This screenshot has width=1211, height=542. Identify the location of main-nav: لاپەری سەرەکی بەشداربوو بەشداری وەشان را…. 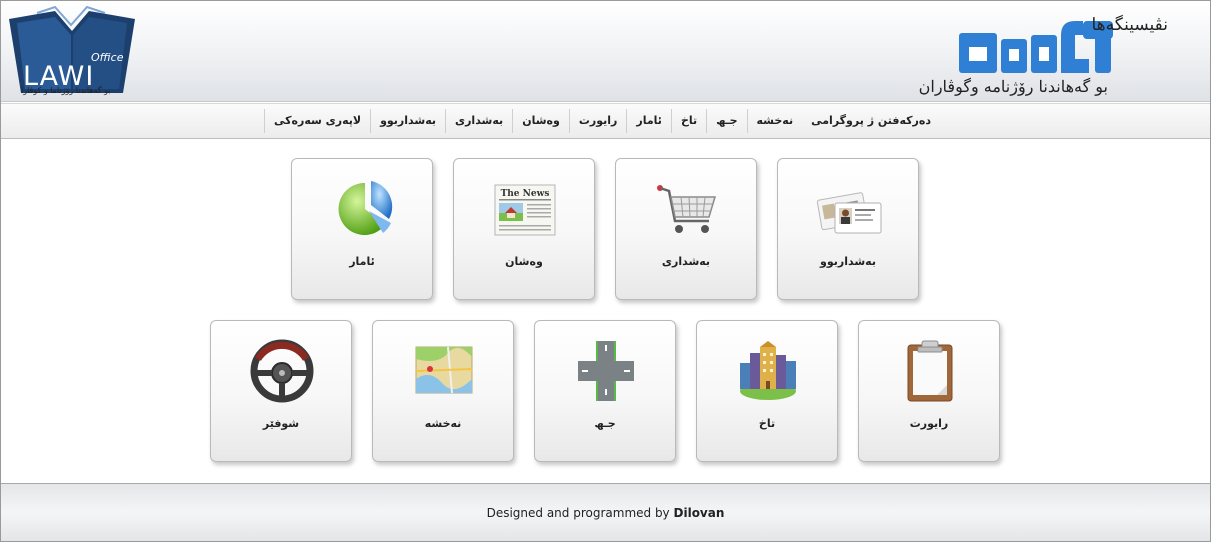
(605, 121).